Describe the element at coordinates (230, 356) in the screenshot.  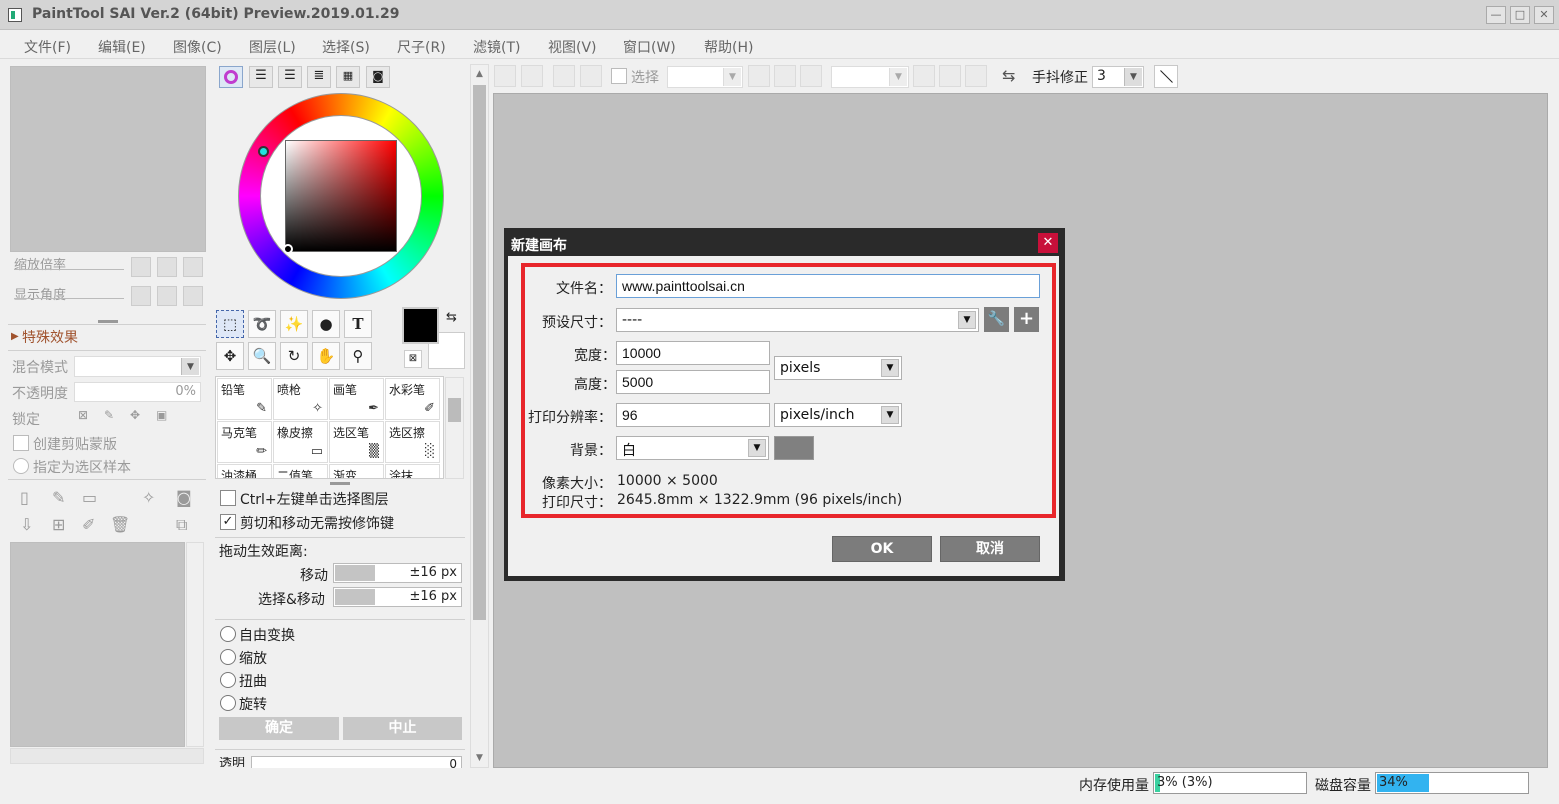
I see `move-tool: ✥` at that location.